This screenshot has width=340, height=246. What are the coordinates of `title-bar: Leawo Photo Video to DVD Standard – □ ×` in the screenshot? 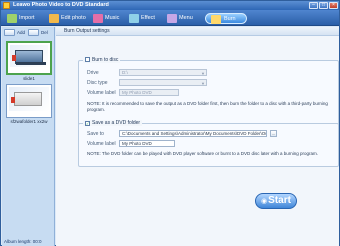 It's located at (170, 5).